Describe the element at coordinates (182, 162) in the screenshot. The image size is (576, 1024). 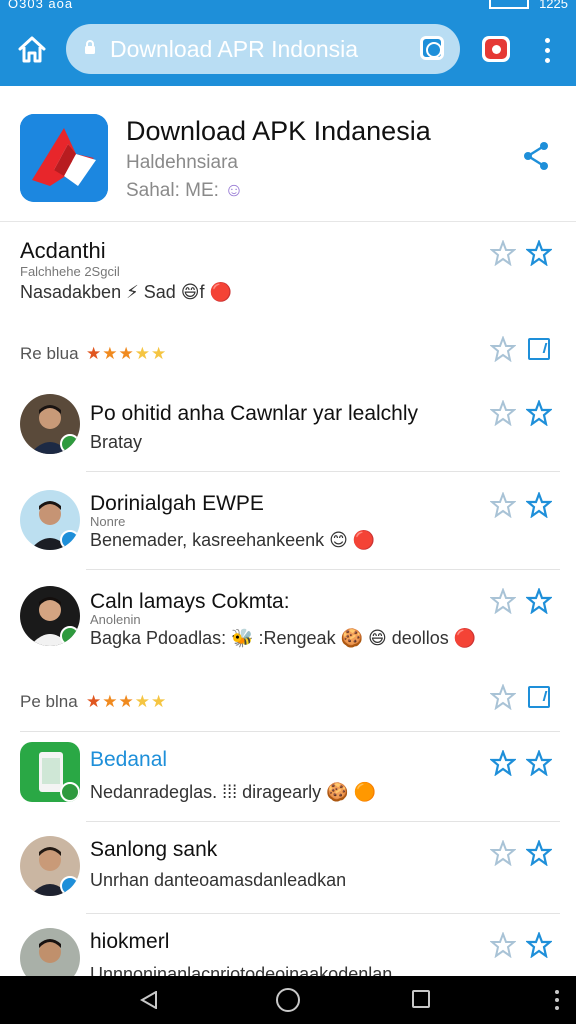
I see `app-subtitle: Haldehnsiara` at that location.